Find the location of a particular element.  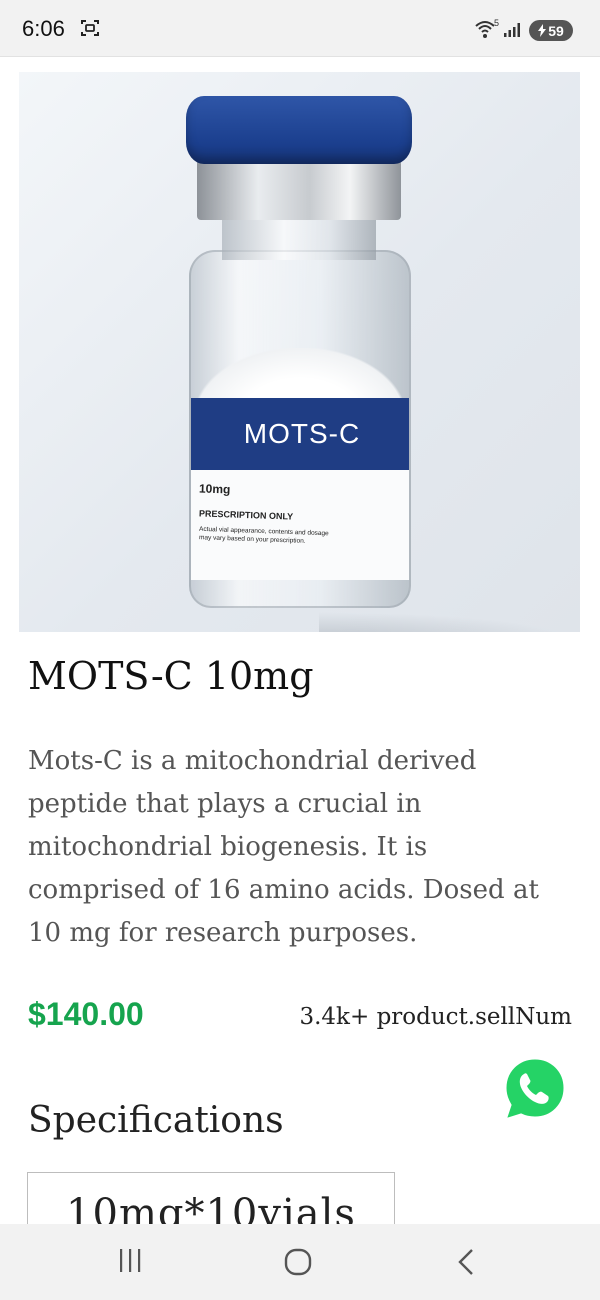

vial-label-band: MOTS-C is located at coordinates (300, 434).